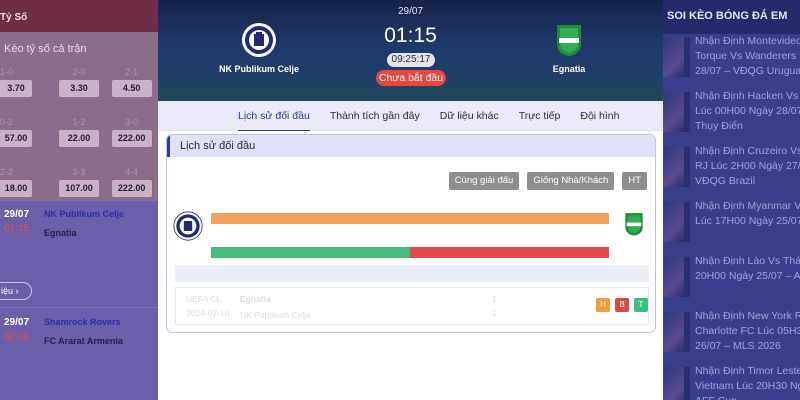 The image size is (800, 400). Describe the element at coordinates (411, 78) in the screenshot. I see `status-badge: Chưa bắt đầu` at that location.